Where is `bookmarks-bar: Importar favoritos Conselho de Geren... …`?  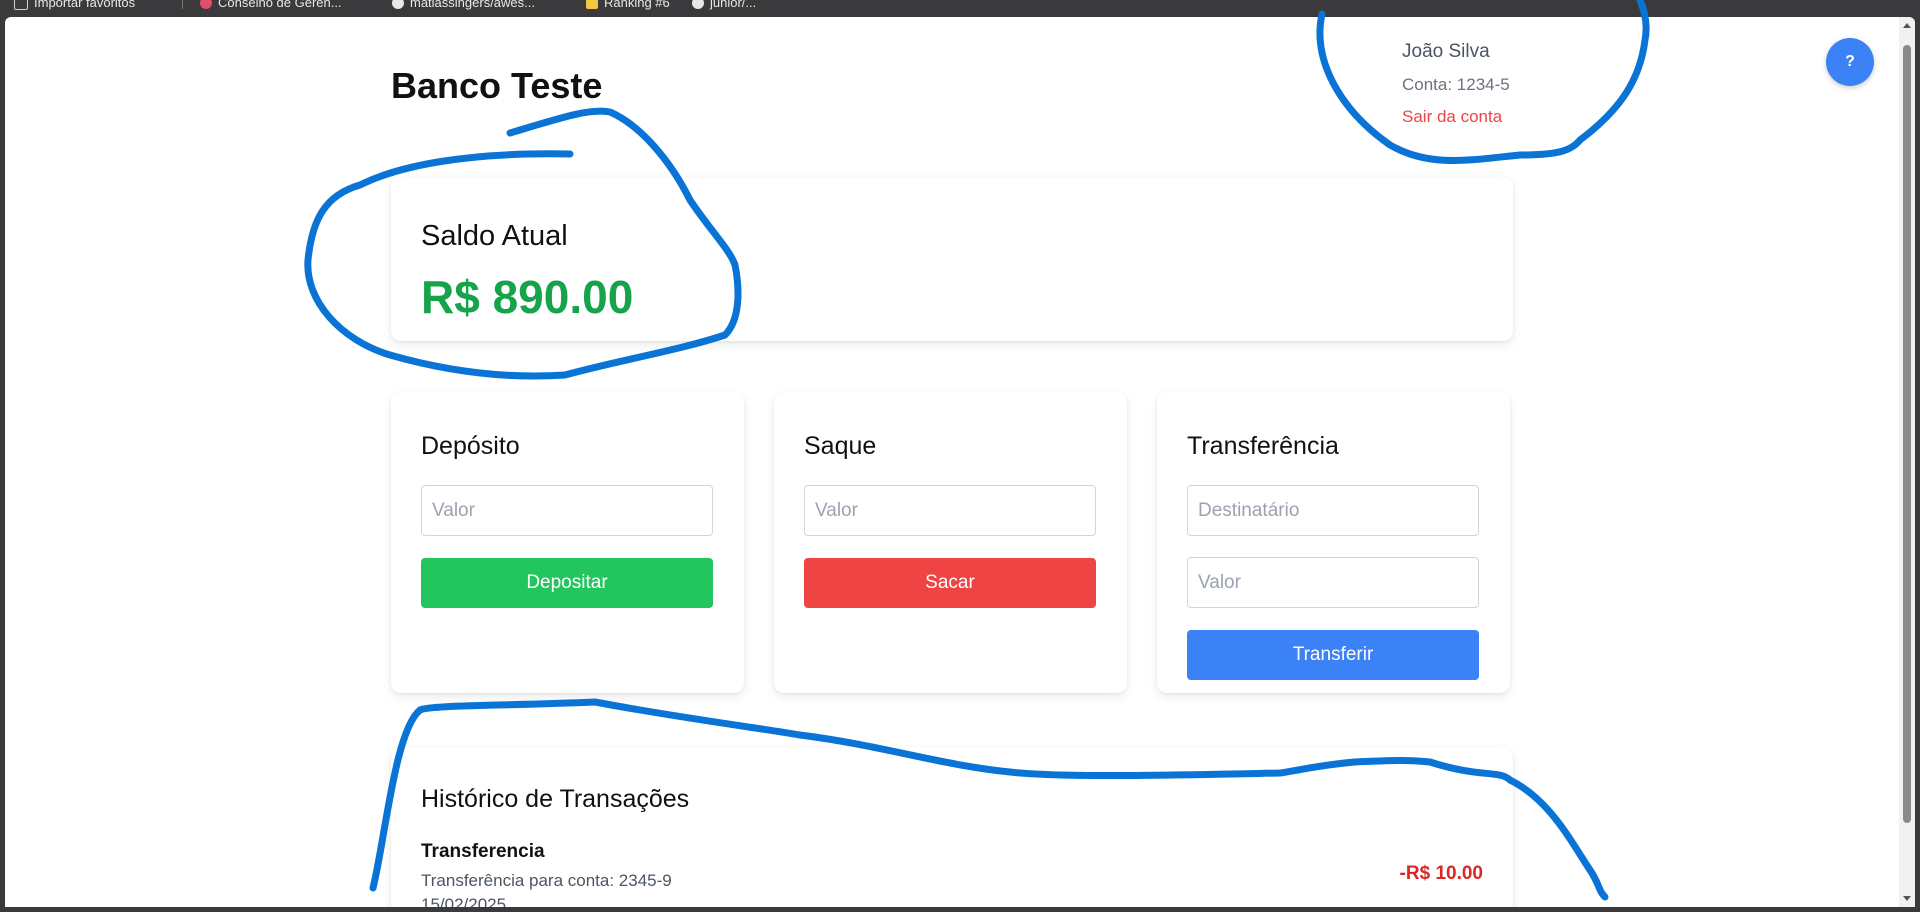 bookmarks-bar: Importar favoritos Conselho de Geren... … is located at coordinates (960, 8).